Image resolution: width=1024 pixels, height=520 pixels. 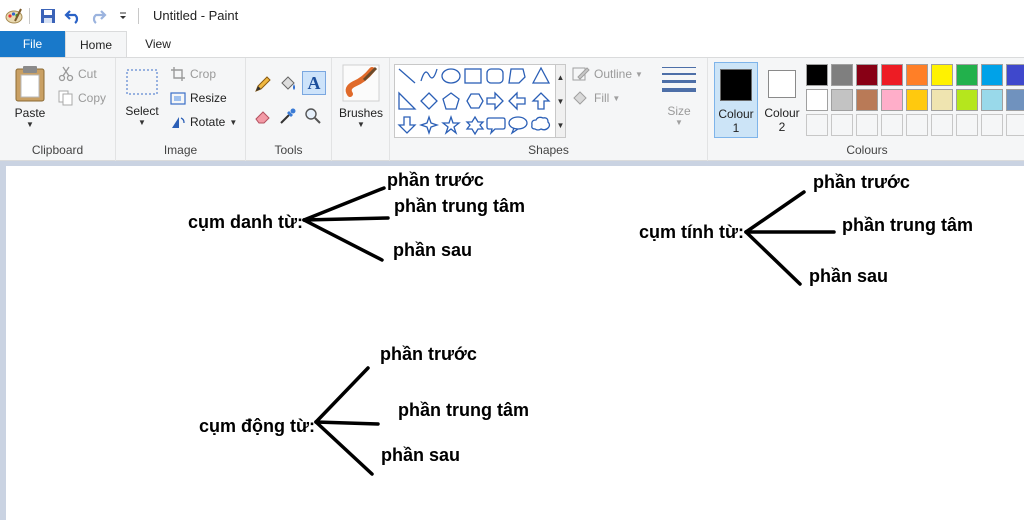 I want to click on expand-gallery-icon: ▼, so click(x=561, y=125).